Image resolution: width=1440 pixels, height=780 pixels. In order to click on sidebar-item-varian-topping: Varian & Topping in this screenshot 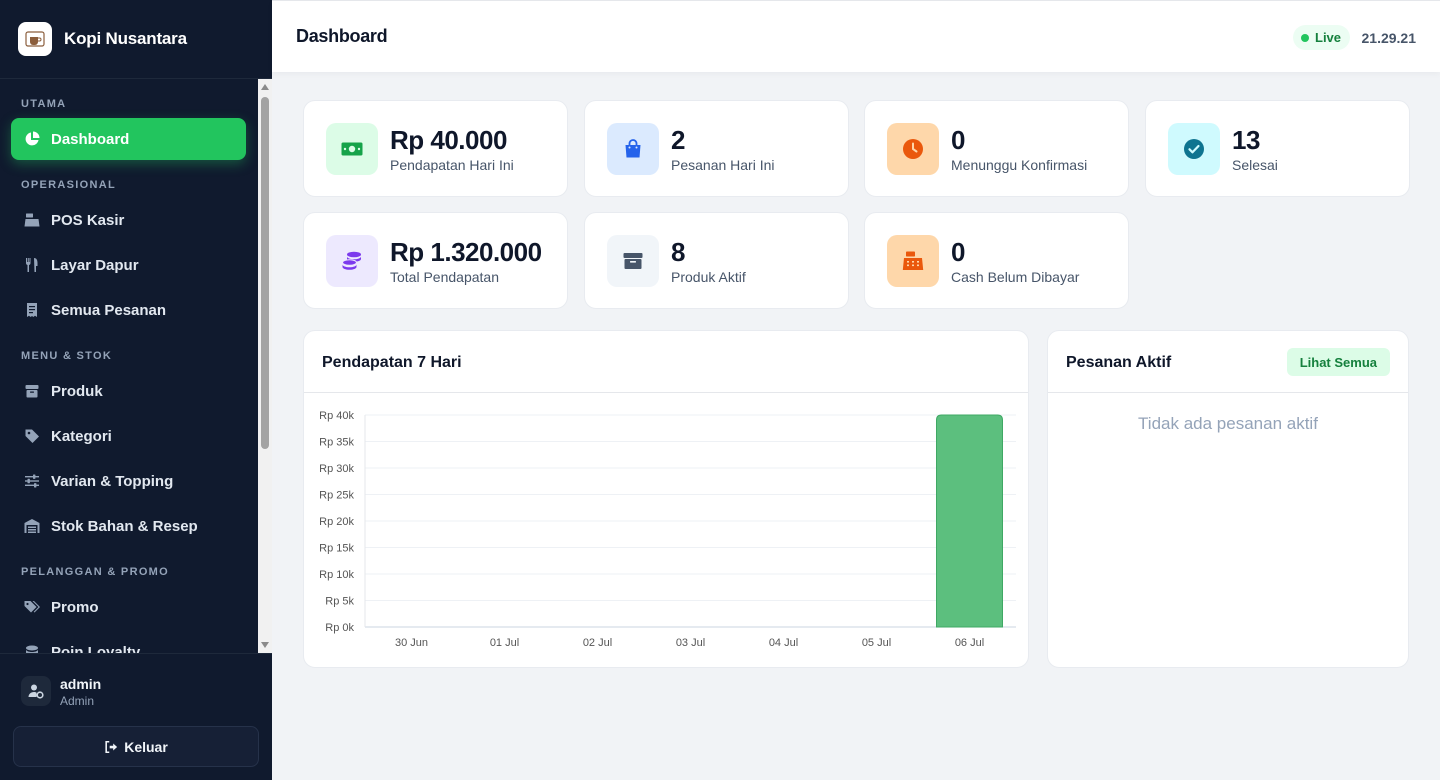, I will do `click(128, 481)`.